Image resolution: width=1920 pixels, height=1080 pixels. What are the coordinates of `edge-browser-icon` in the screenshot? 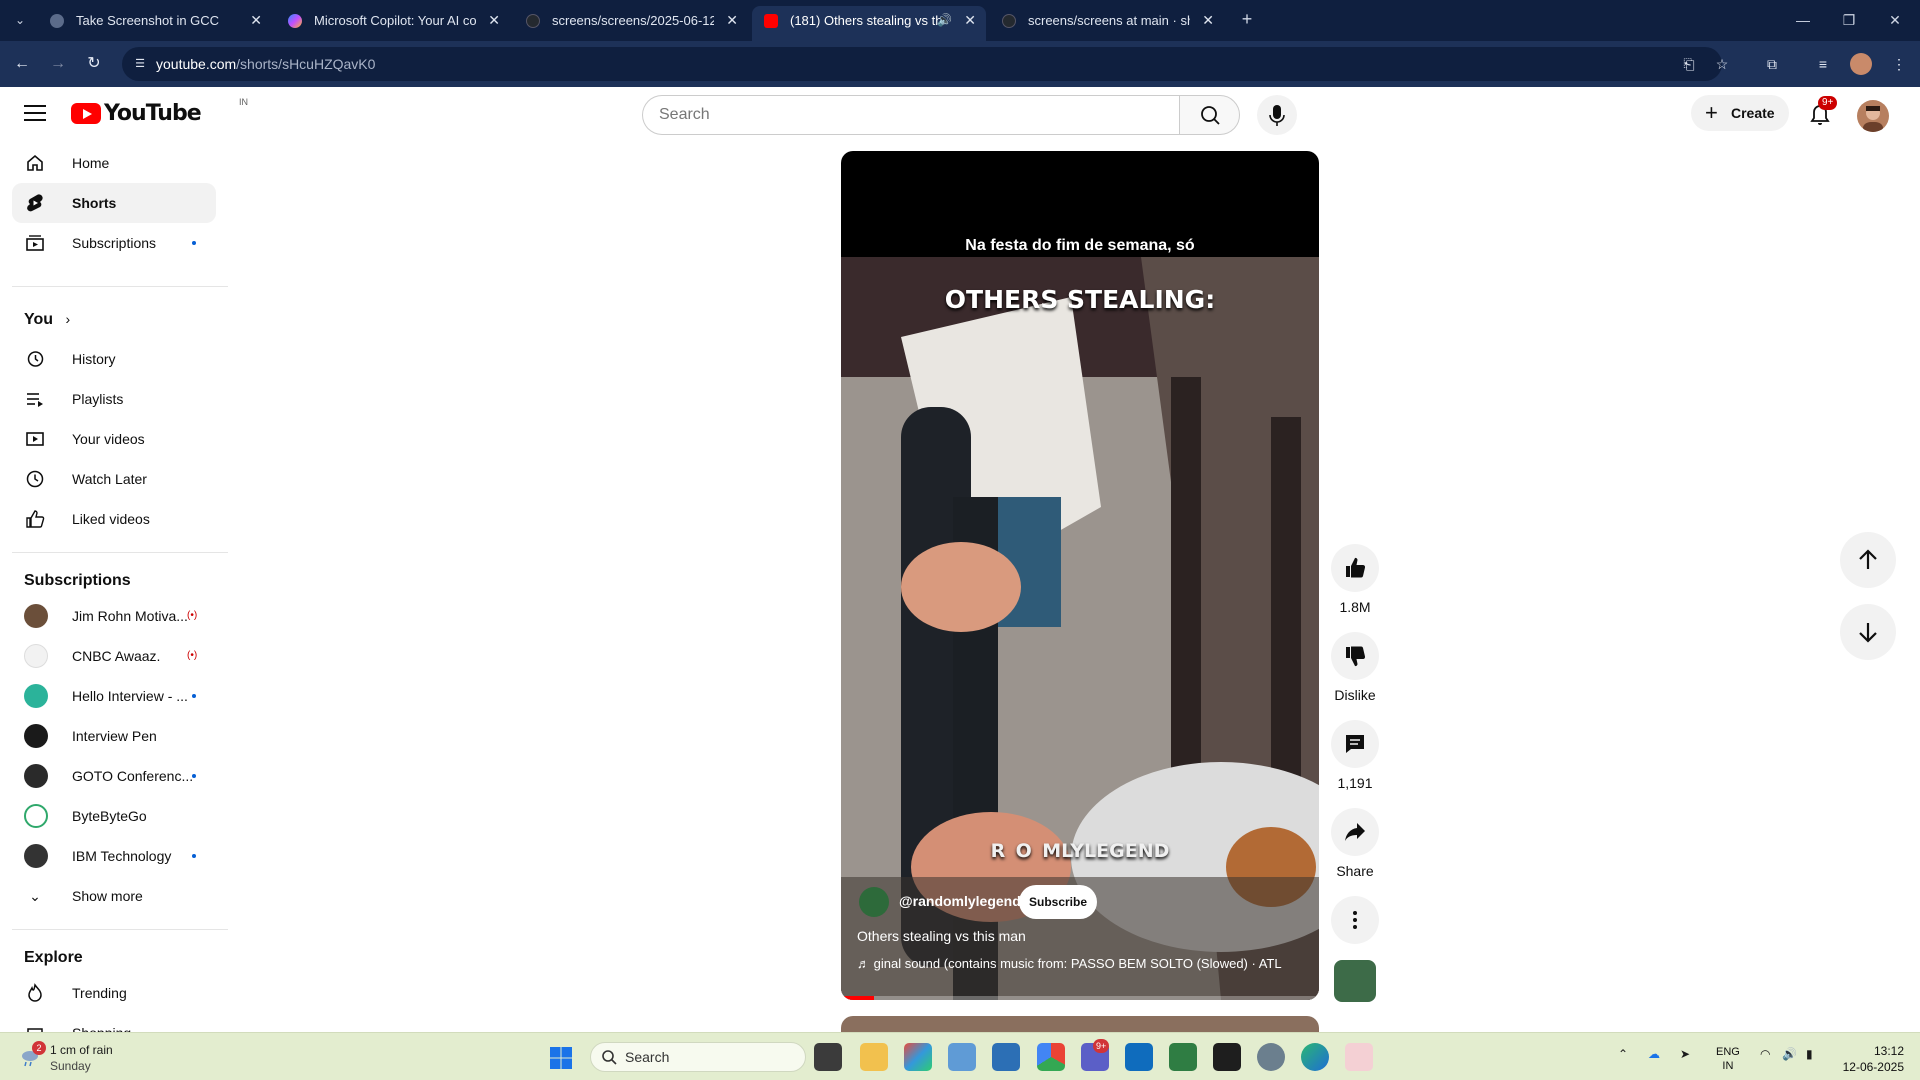 It's located at (1315, 1057).